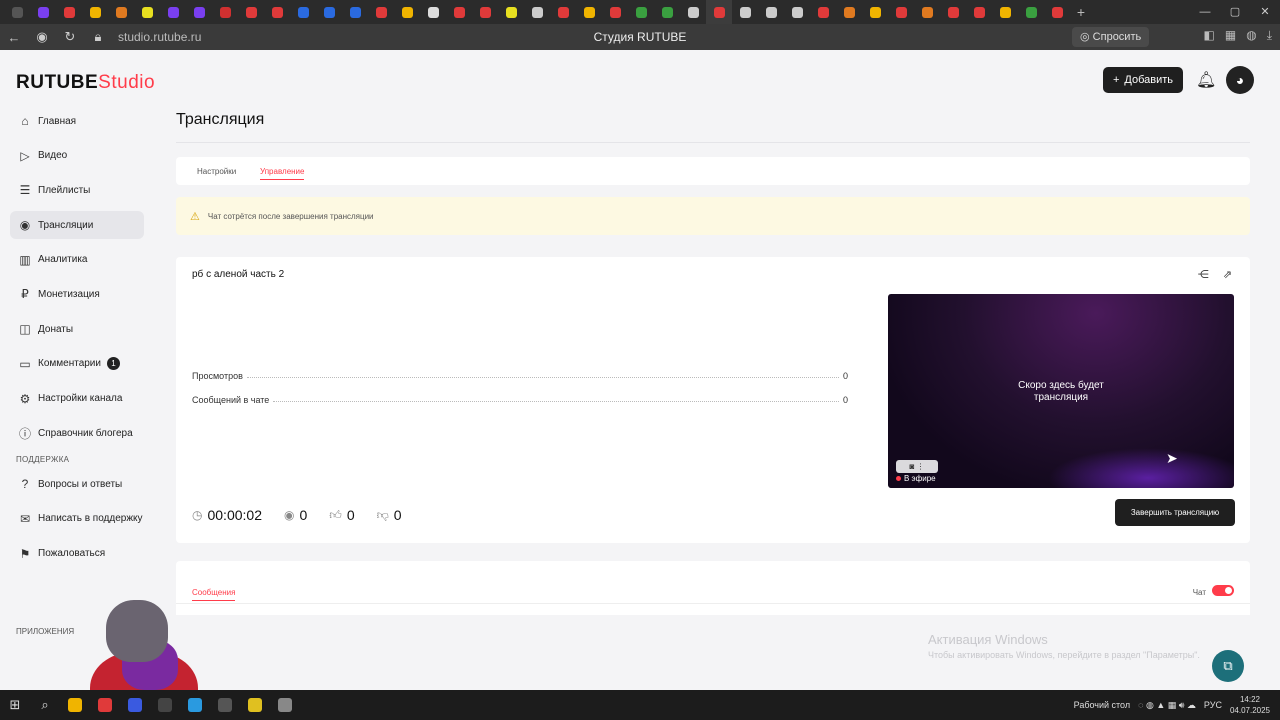  Describe the element at coordinates (77, 364) in the screenshot. I see `sidebar-item: ▭ Комментарии 1` at that location.